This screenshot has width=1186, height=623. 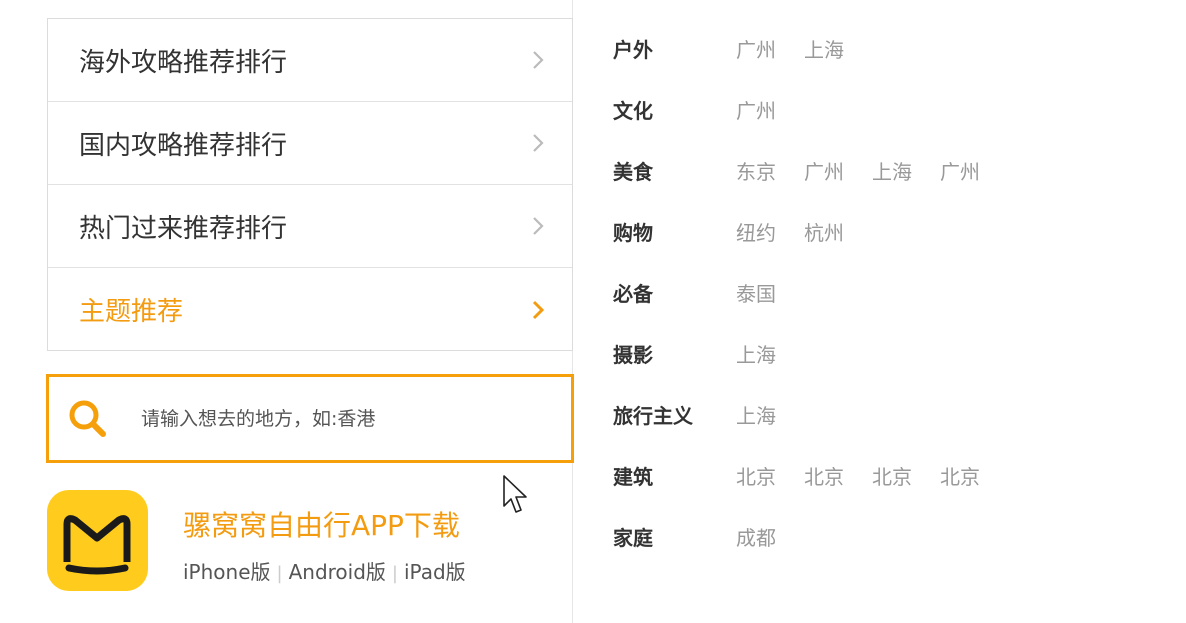 What do you see at coordinates (97, 540) in the screenshot?
I see `app-logo-icon` at bounding box center [97, 540].